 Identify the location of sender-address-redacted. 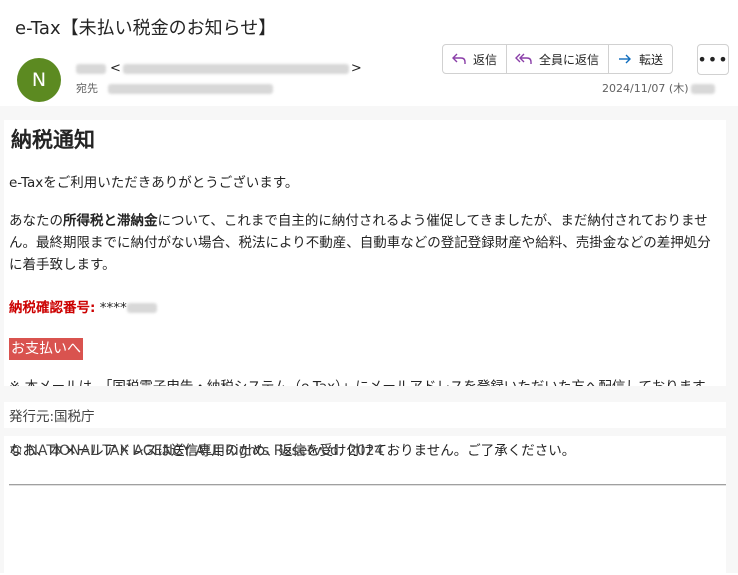
(235, 68).